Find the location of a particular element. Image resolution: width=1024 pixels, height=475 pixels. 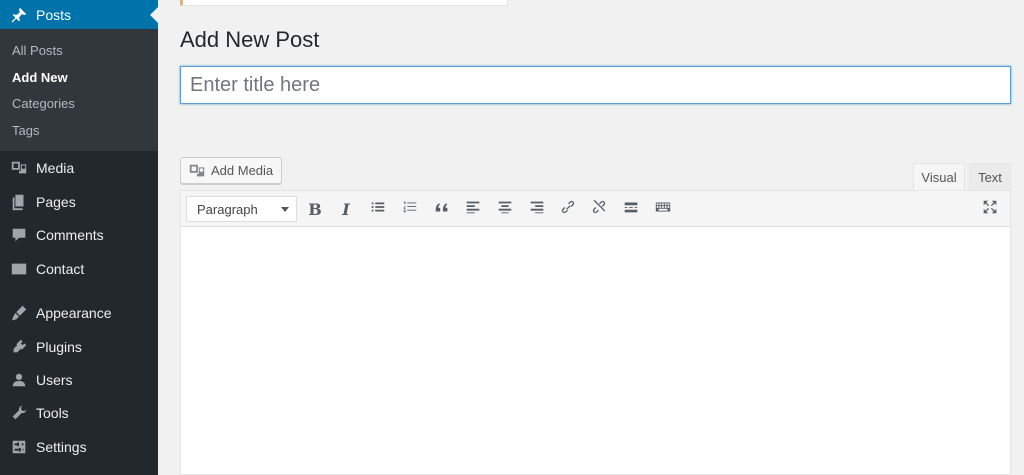

menu-item-appearance: Appearance is located at coordinates (79, 313).